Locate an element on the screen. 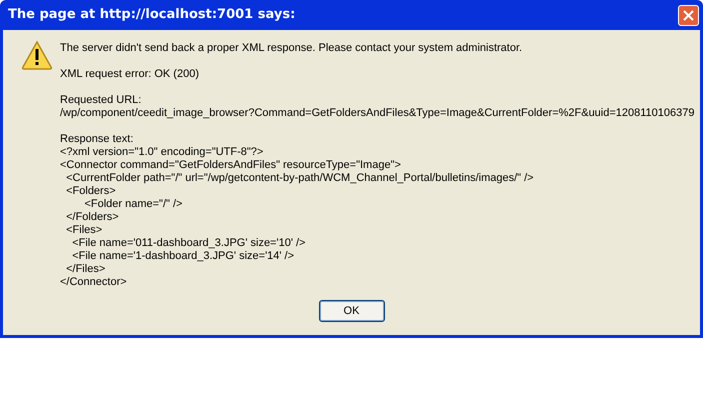 The image size is (703, 400). error-text: XML request error: OK (200) is located at coordinates (130, 74).